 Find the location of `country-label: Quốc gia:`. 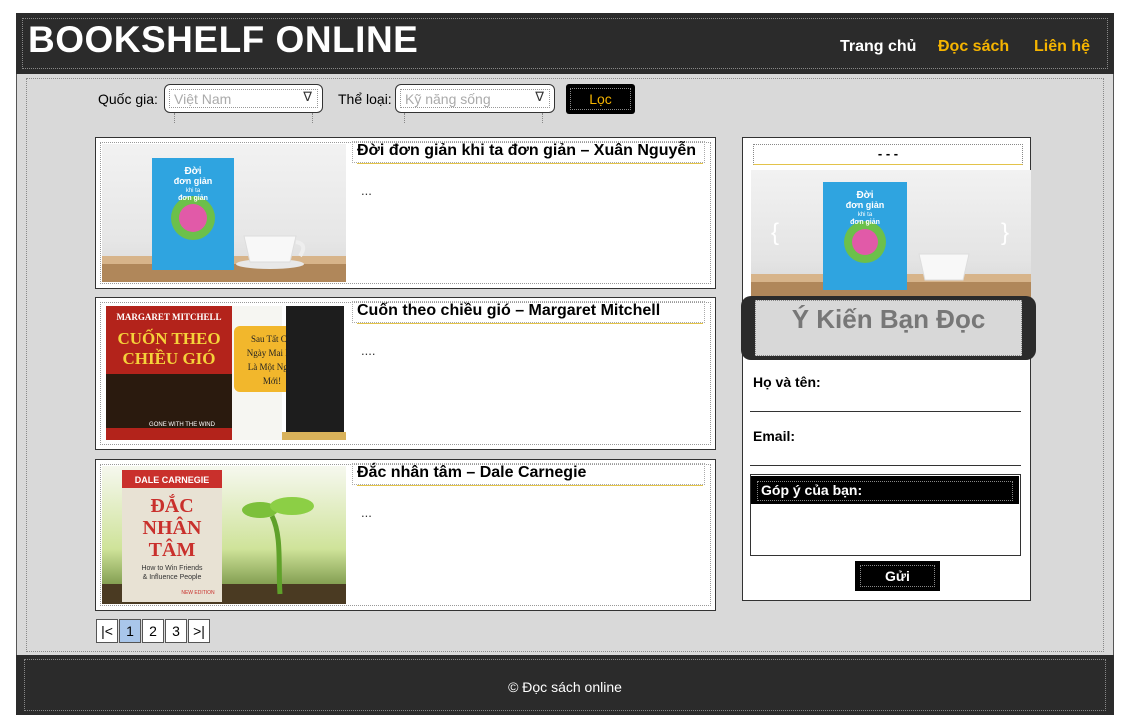

country-label: Quốc gia: is located at coordinates (128, 99).